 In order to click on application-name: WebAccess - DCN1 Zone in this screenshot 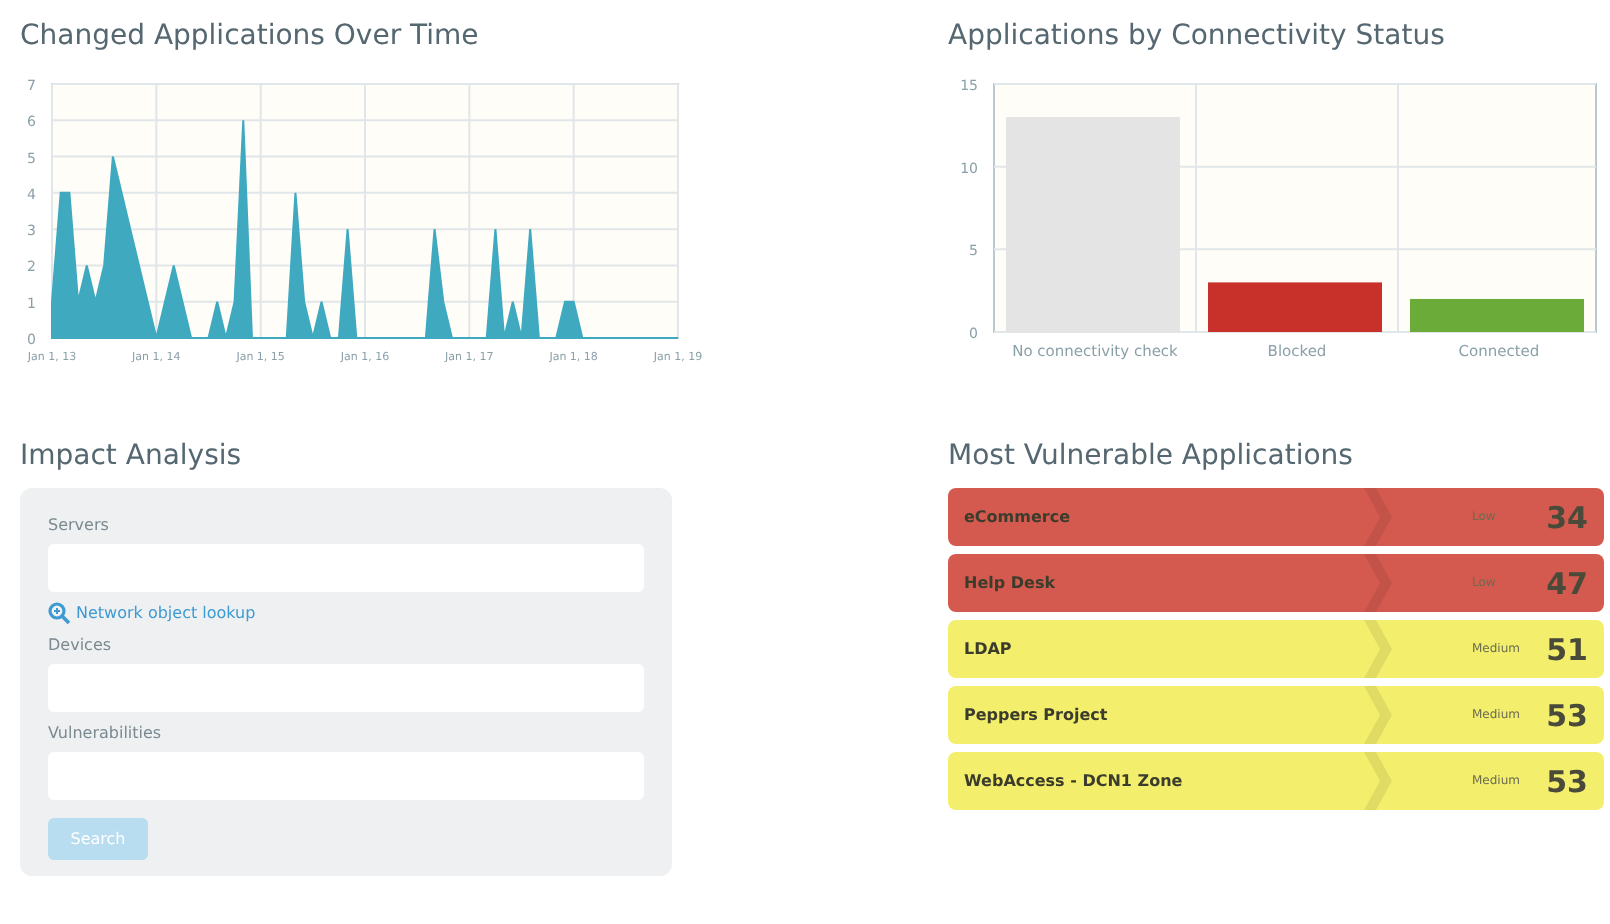, I will do `click(1074, 781)`.